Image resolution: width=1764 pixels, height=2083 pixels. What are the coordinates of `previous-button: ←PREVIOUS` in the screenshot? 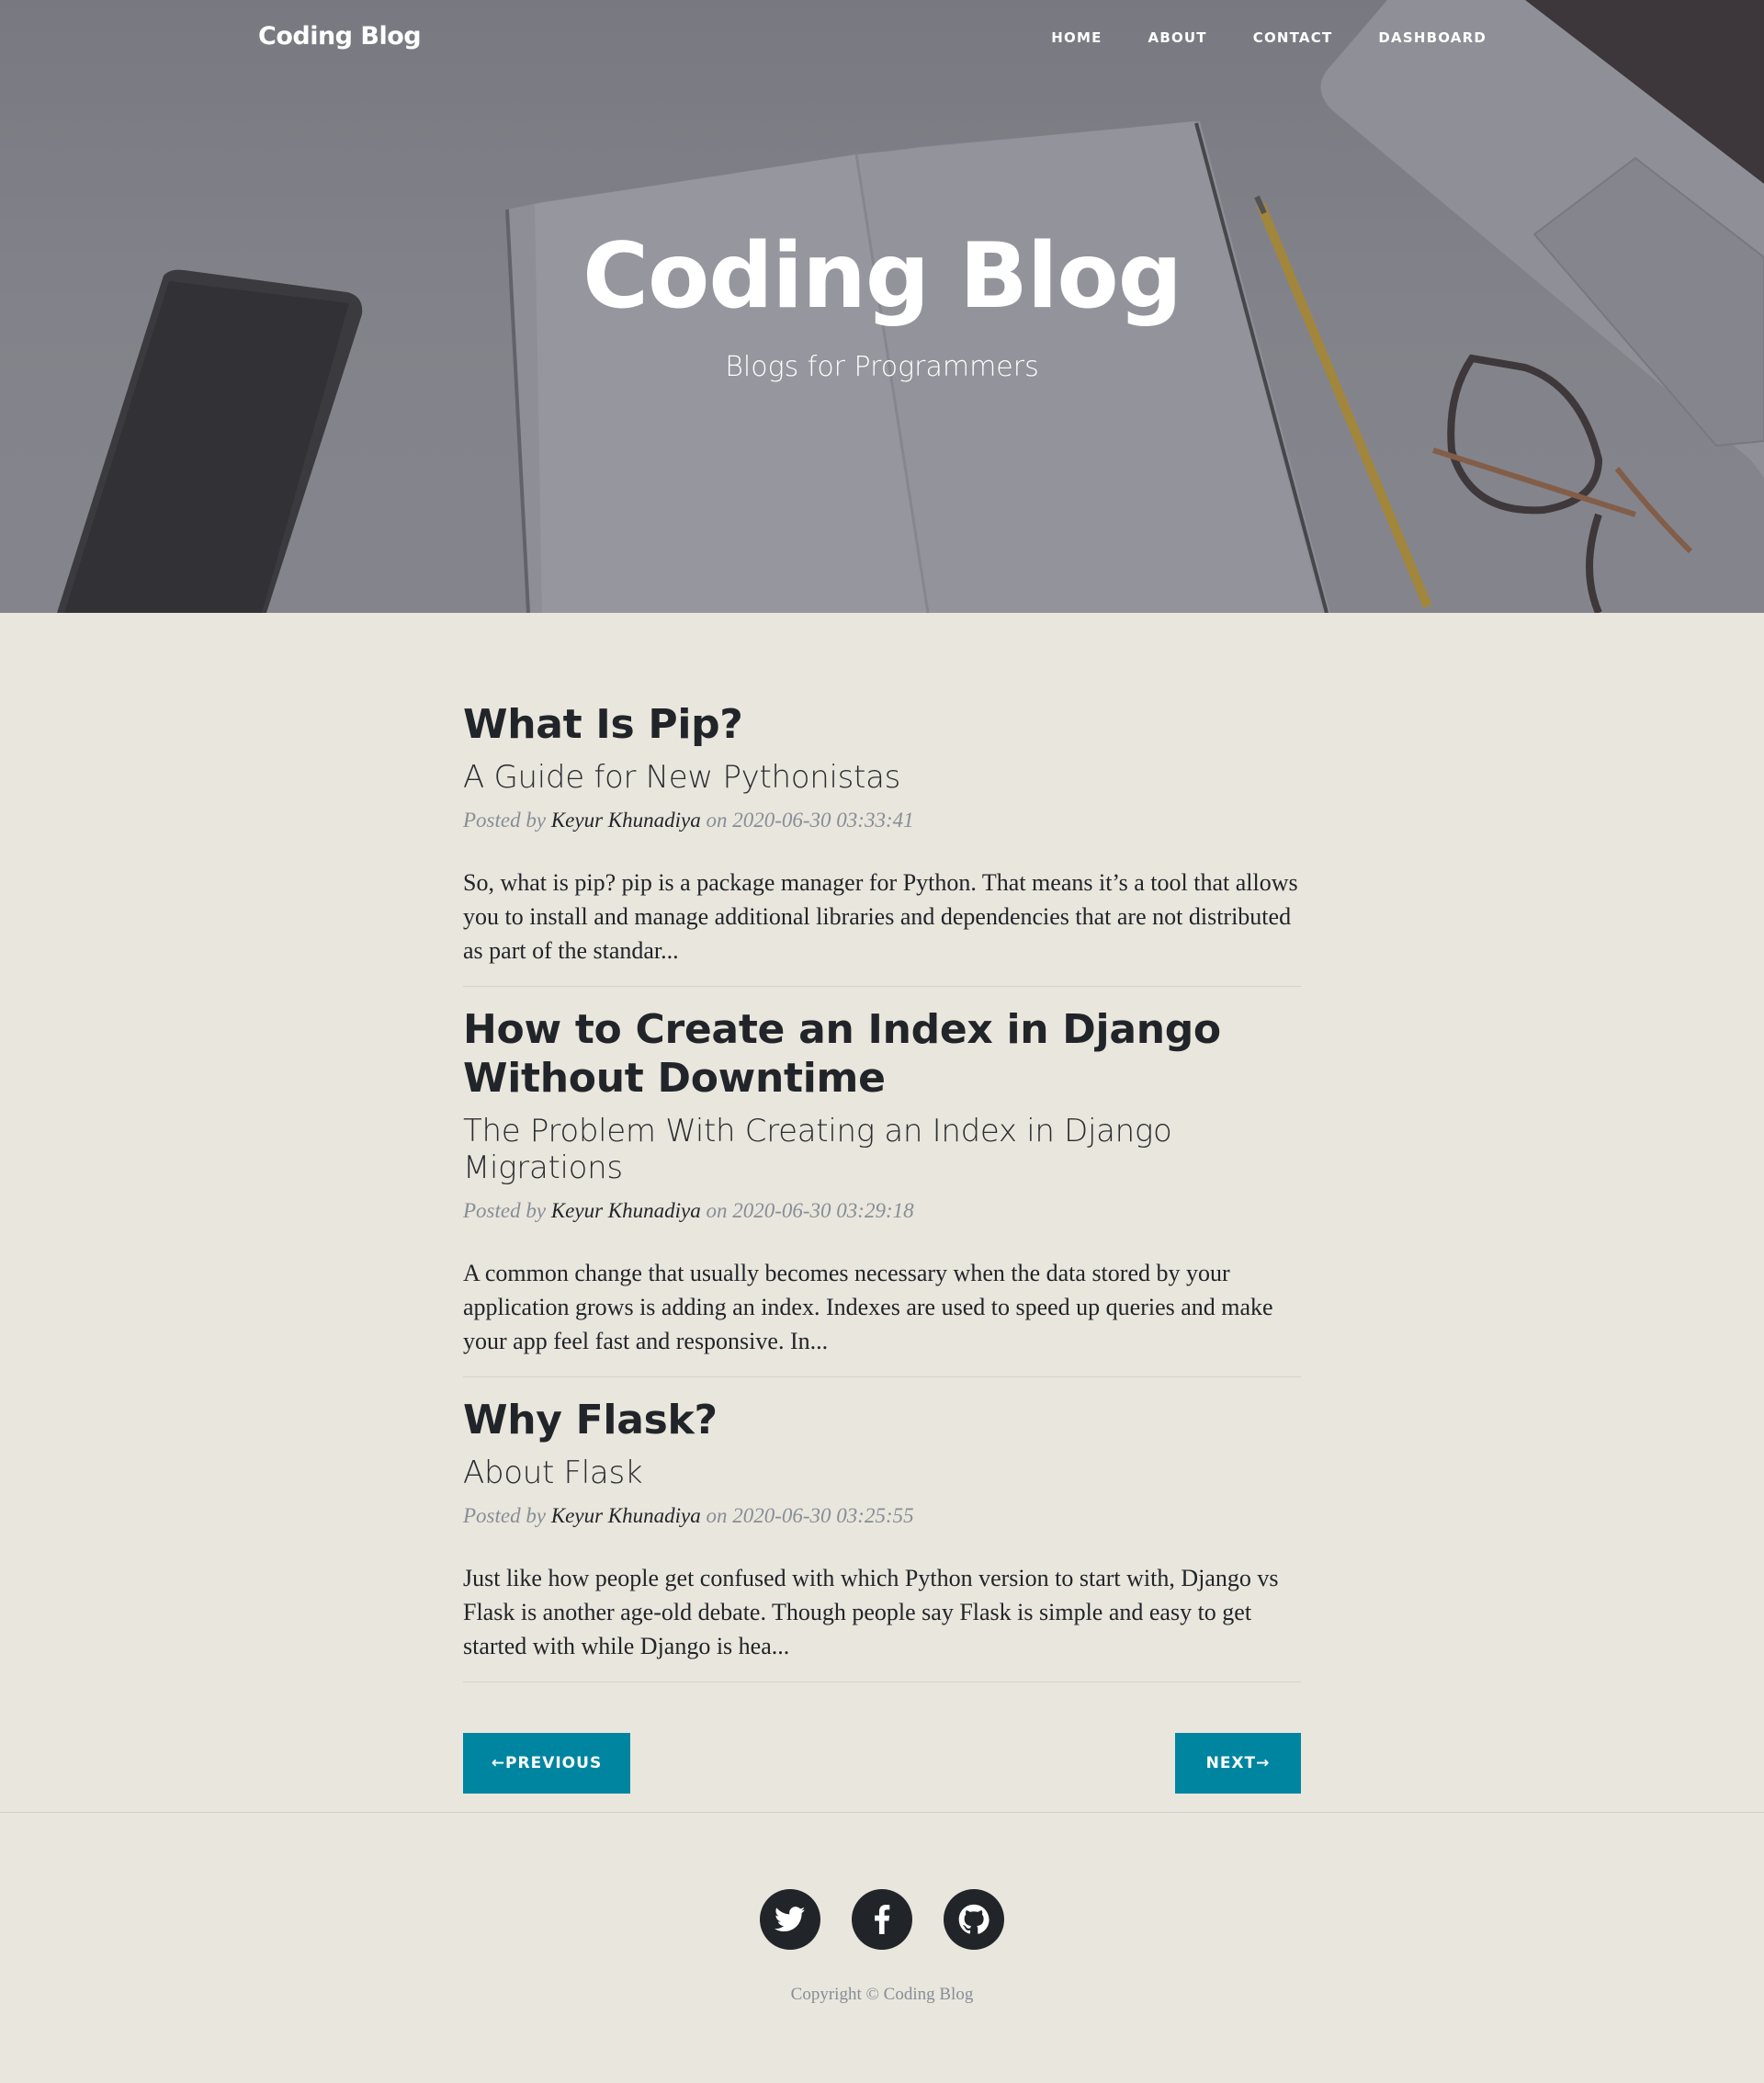 It's located at (546, 1763).